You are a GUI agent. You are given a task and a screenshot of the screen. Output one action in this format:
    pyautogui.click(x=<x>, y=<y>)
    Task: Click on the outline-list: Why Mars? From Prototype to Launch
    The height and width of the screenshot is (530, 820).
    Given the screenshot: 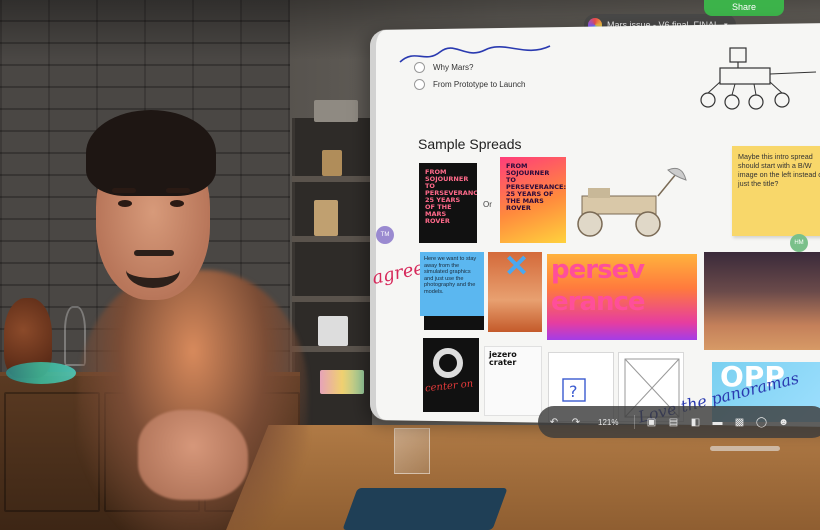 What is the action you would take?
    pyautogui.click(x=470, y=79)
    